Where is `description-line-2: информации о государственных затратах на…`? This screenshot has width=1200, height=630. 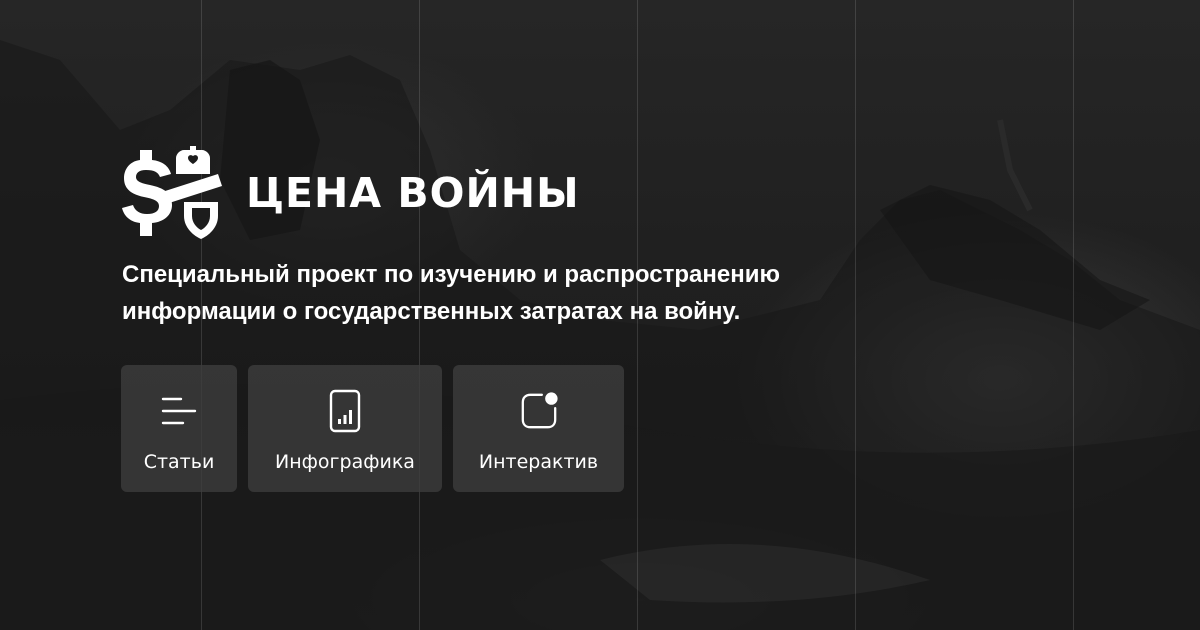 description-line-2: информации о государственных затратах на… is located at coordinates (431, 311).